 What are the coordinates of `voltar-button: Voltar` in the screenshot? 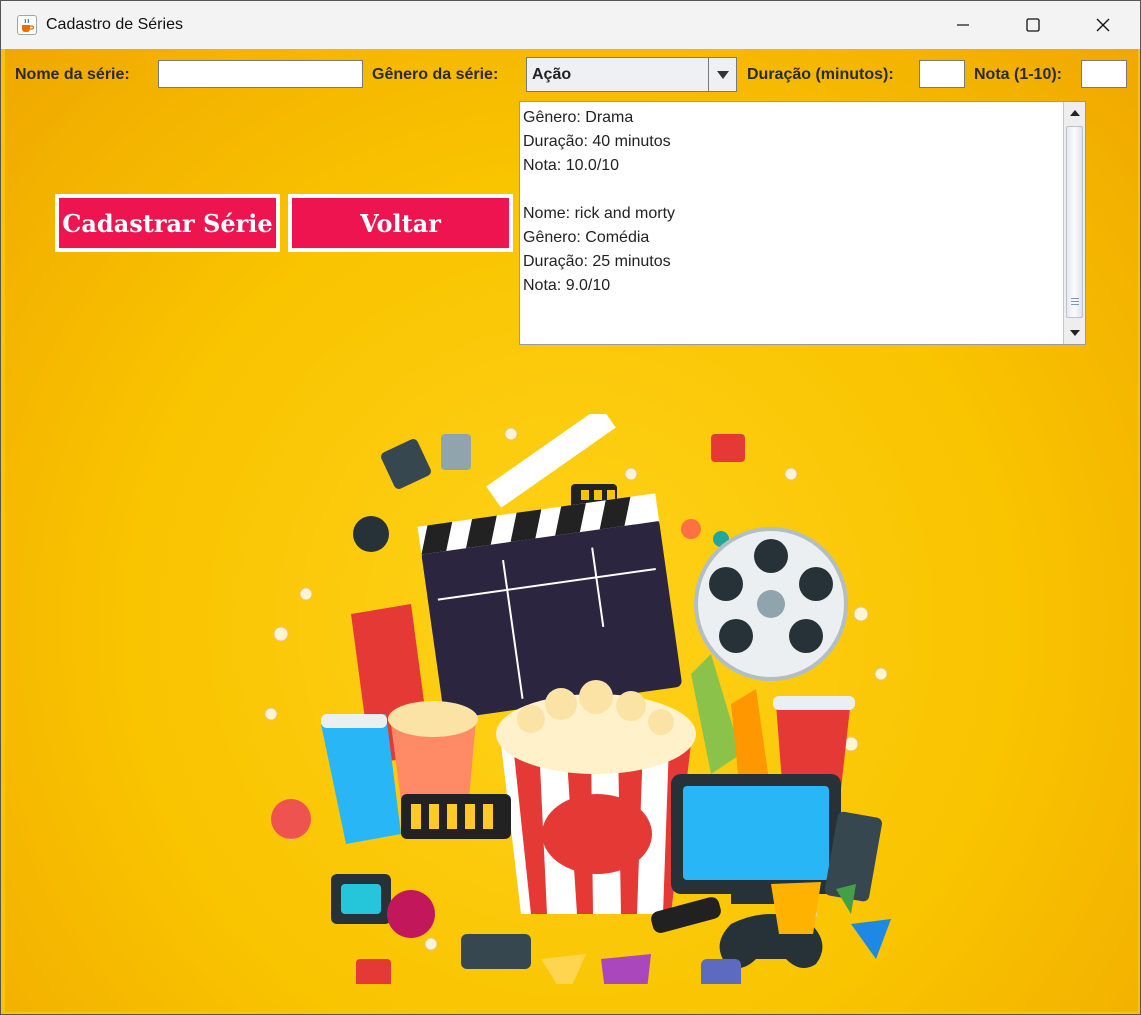 It's located at (400, 223).